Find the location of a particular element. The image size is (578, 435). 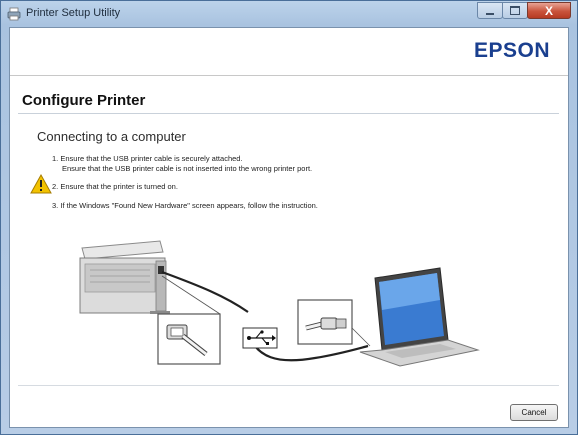

minimize-button is located at coordinates (490, 10).